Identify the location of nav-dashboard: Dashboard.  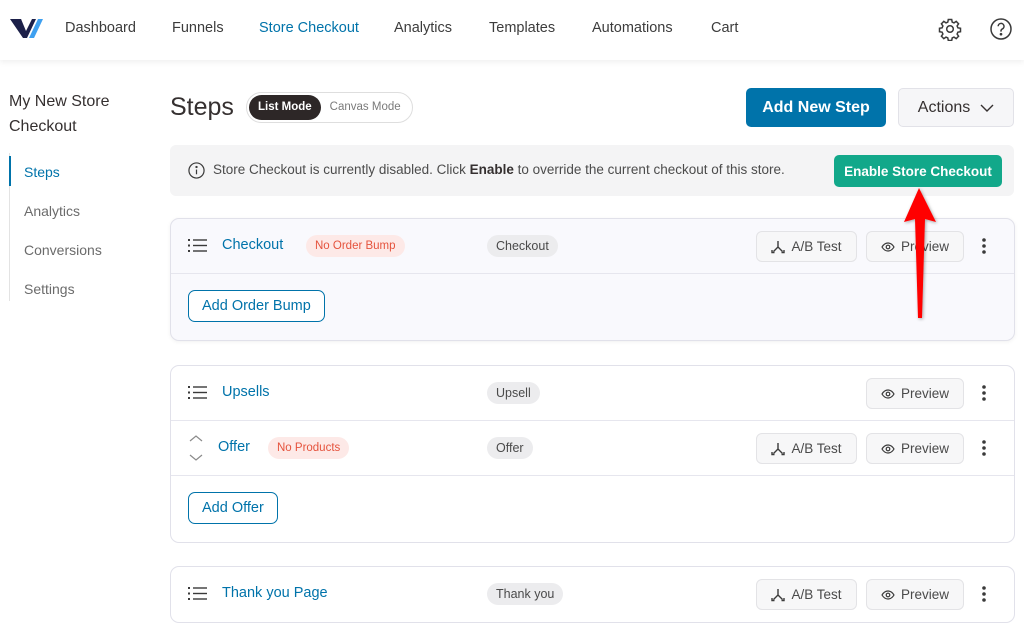
(100, 28).